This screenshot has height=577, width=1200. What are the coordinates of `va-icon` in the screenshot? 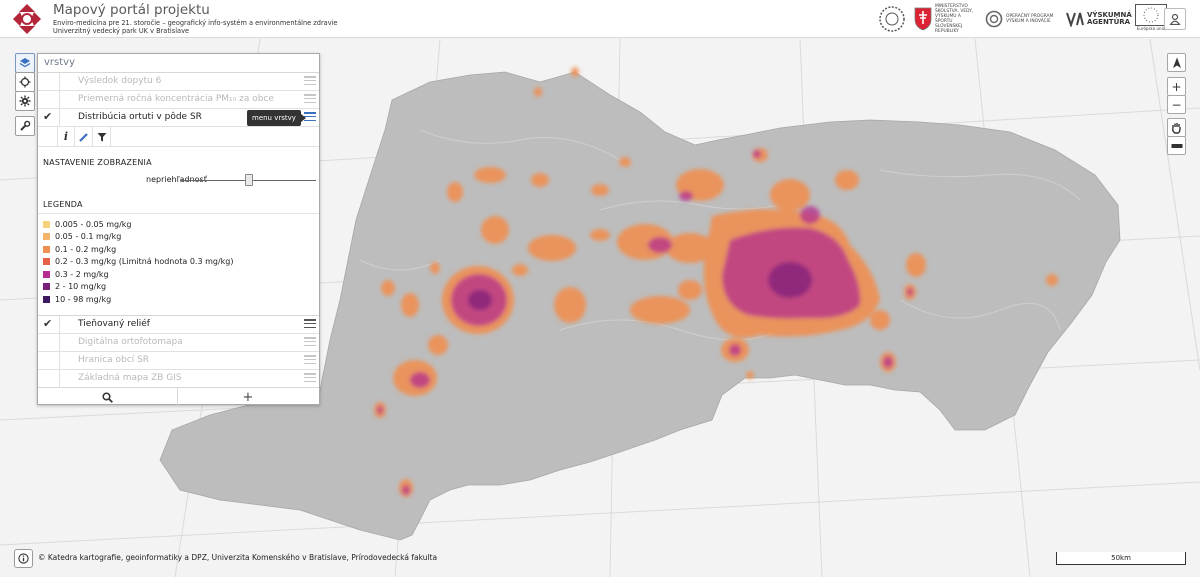 It's located at (1075, 19).